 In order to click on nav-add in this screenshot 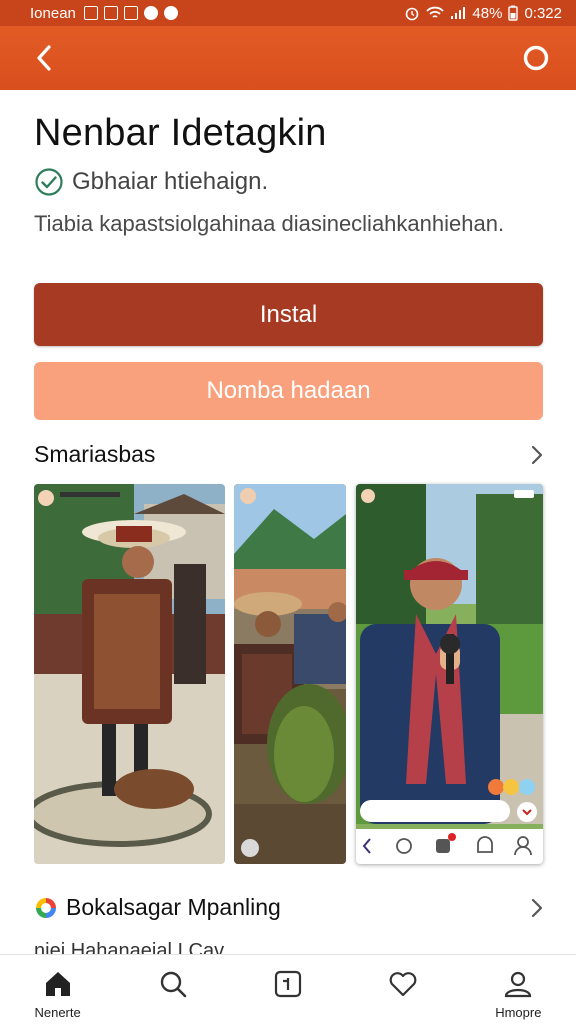, I will do `click(288, 984)`.